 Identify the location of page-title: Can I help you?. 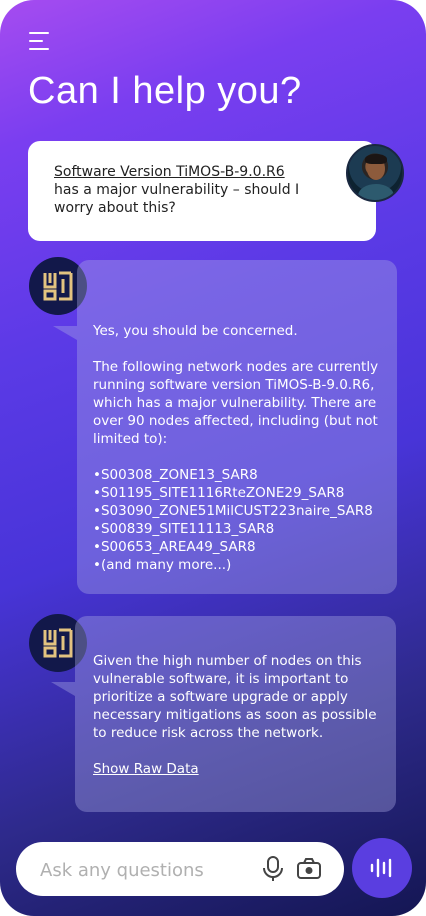
(165, 91).